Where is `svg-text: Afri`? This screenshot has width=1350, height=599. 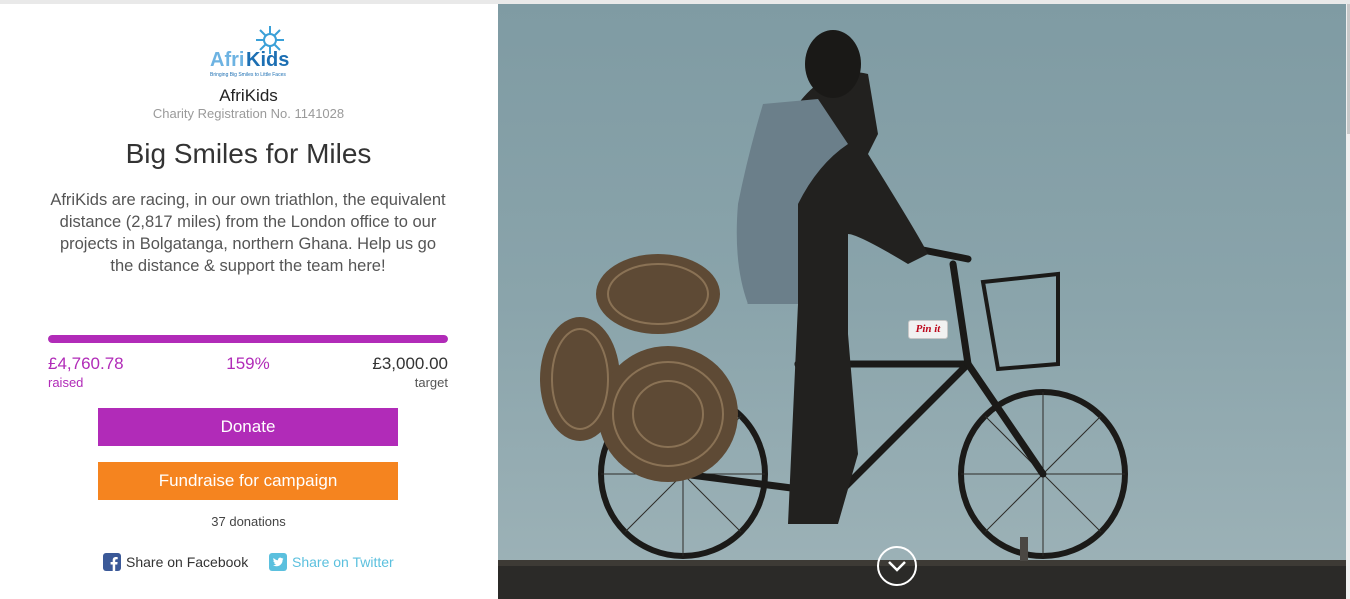
svg-text: Afri is located at coordinates (227, 60).